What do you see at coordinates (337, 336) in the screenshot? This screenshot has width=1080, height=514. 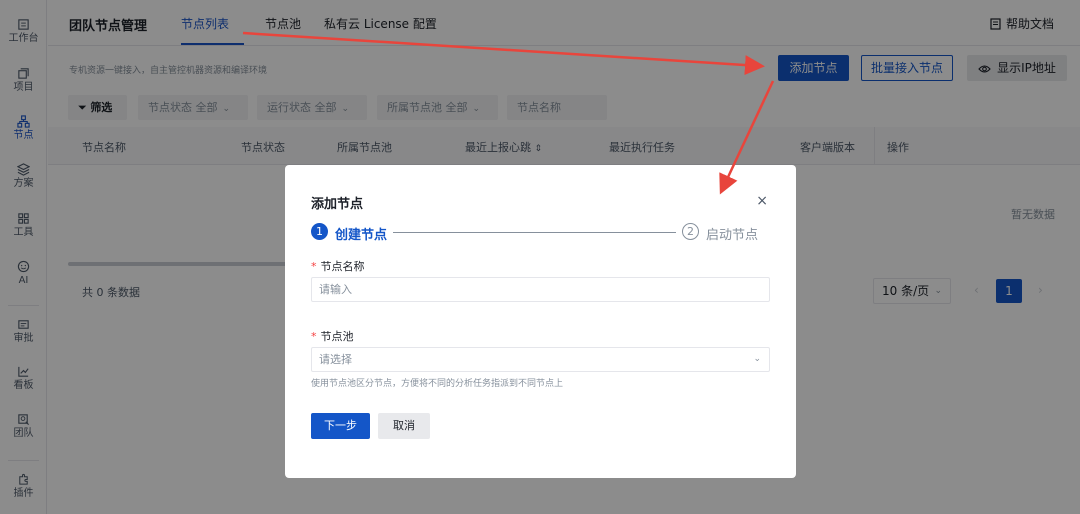 I see `node-pool-label-text: 节点池` at bounding box center [337, 336].